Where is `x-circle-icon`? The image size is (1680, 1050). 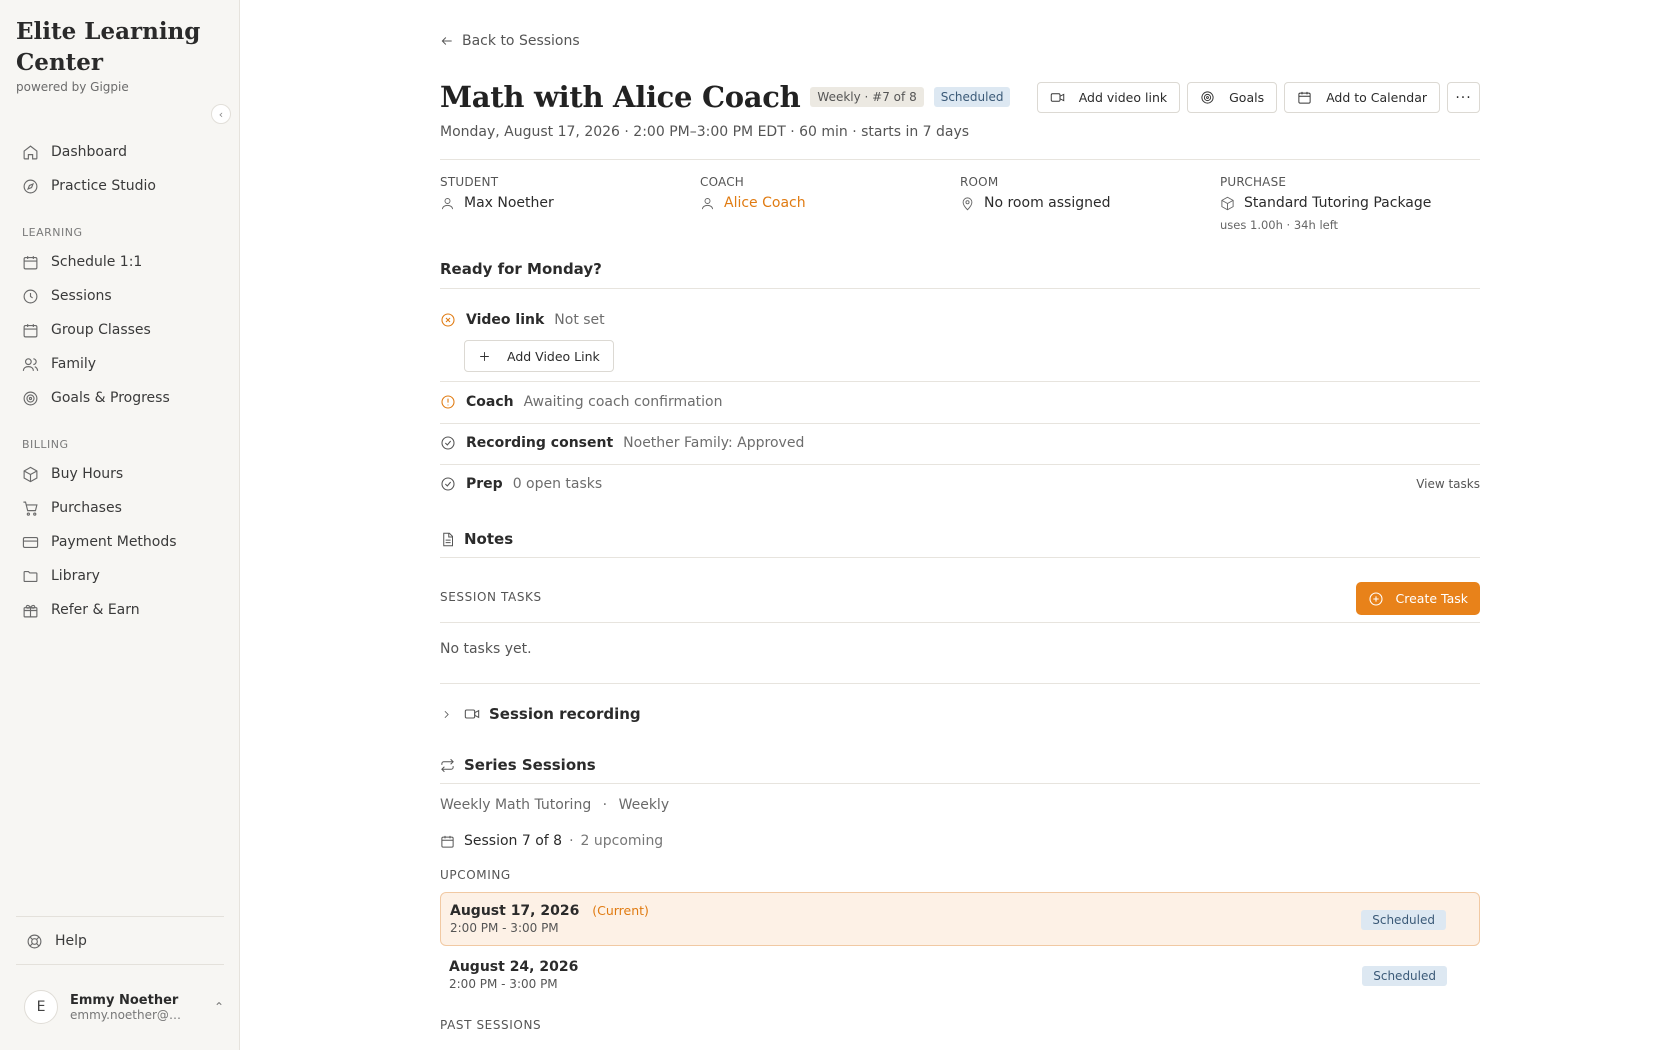
x-circle-icon is located at coordinates (448, 320).